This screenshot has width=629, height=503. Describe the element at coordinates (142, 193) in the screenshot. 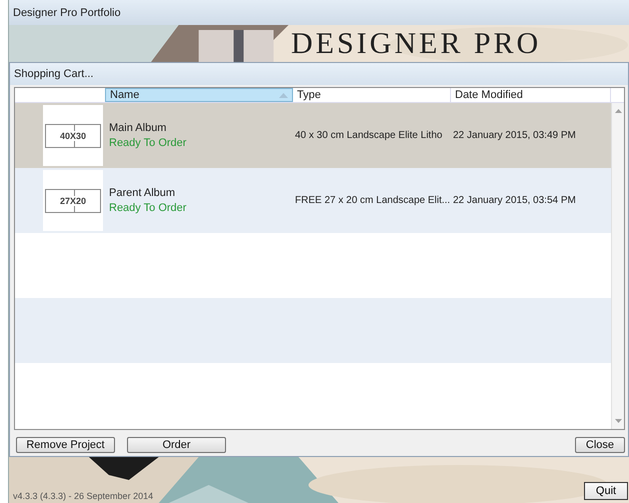

I see `project-name: Parent Album` at that location.